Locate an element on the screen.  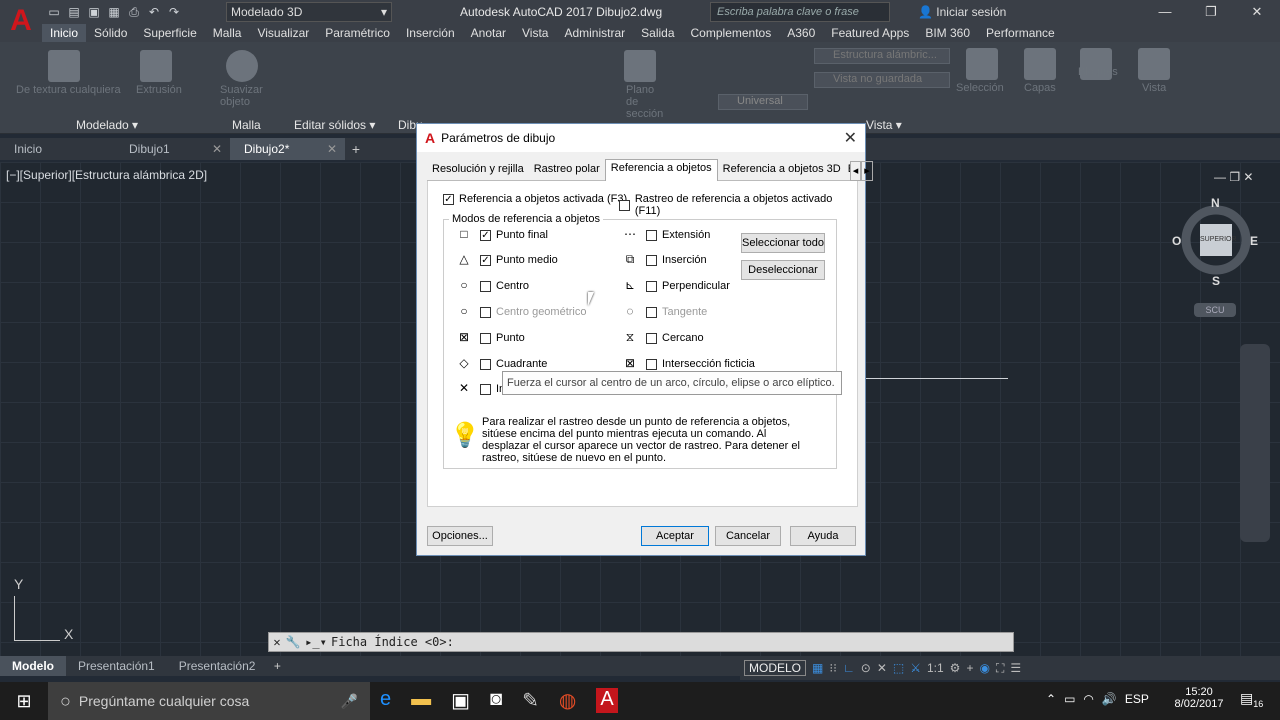
viewport-window-controls: — ❐ ✕ is located at coordinates (1233, 177).